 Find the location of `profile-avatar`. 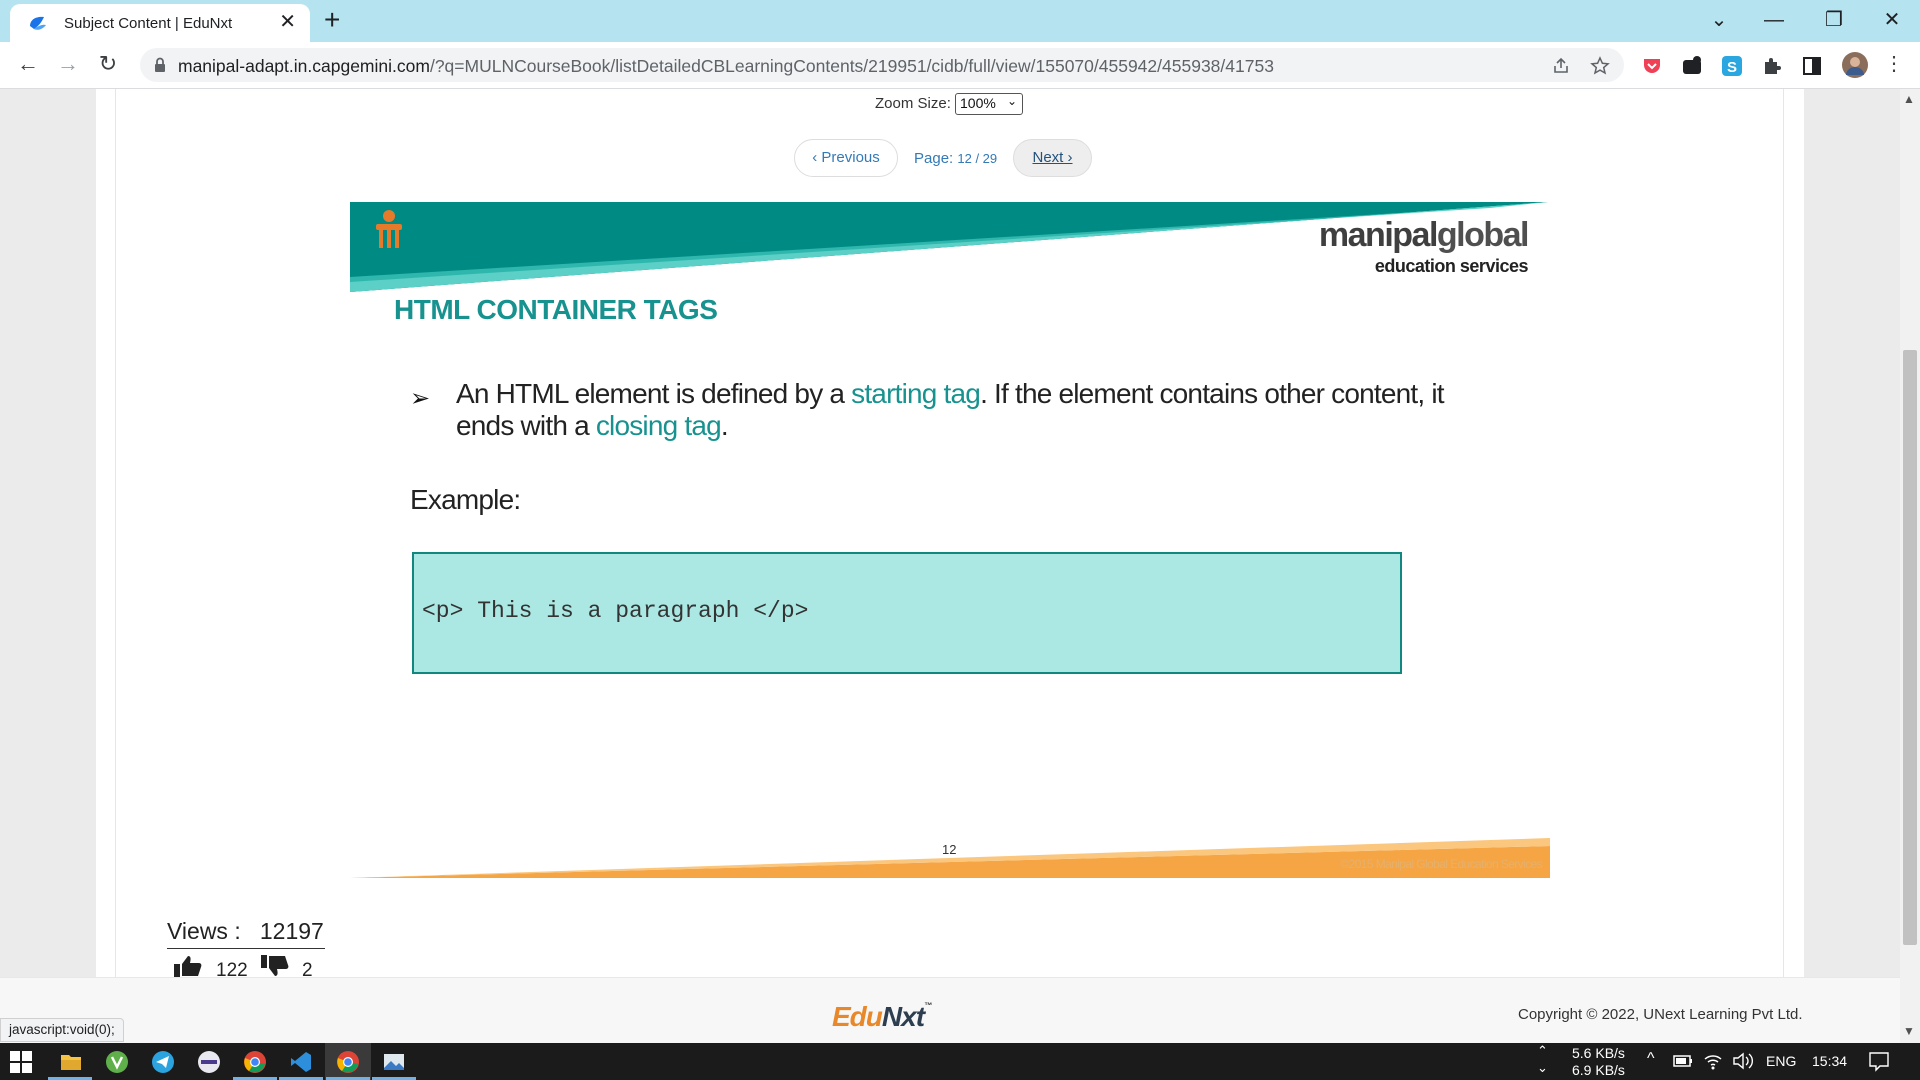

profile-avatar is located at coordinates (1855, 65).